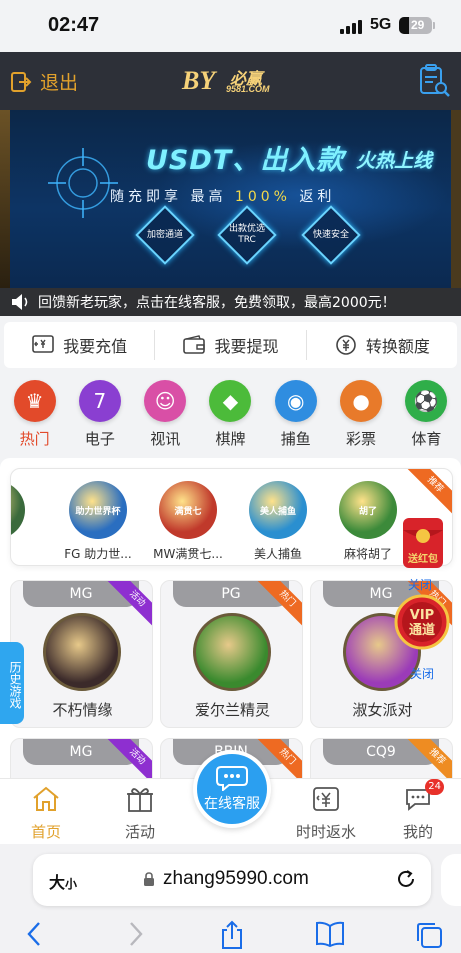 Image resolution: width=461 pixels, height=953 pixels. I want to click on category-3: ◆ 棋牌, so click(230, 415).